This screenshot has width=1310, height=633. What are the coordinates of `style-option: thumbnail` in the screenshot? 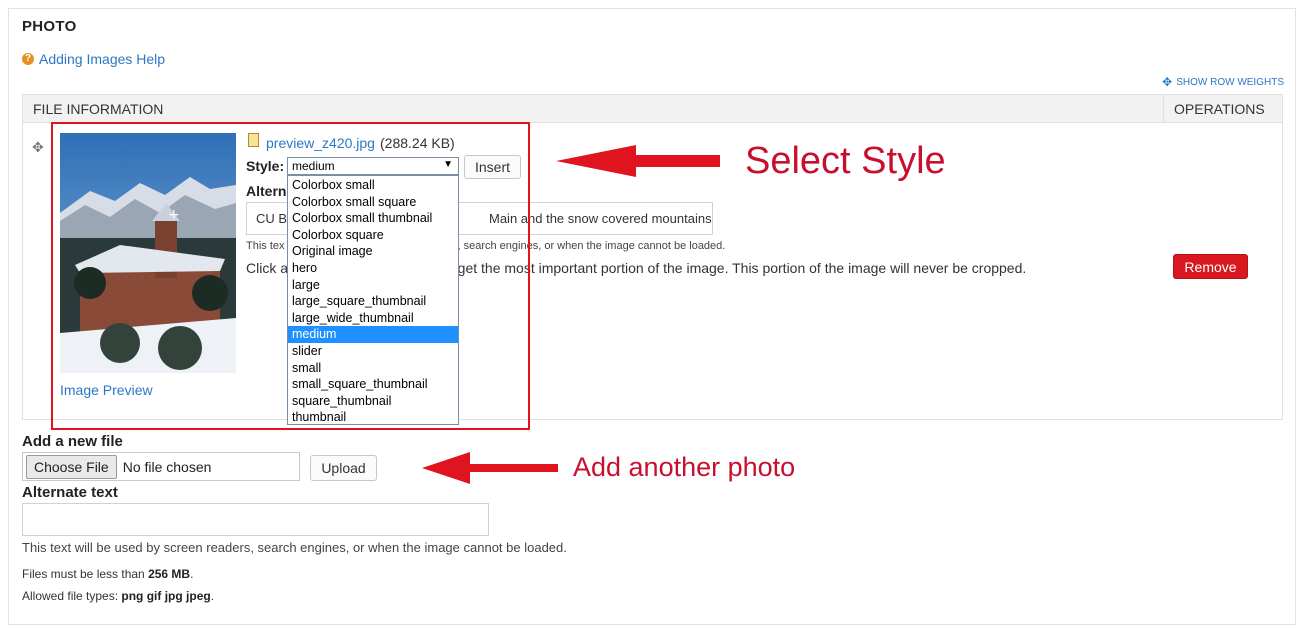 It's located at (373, 417).